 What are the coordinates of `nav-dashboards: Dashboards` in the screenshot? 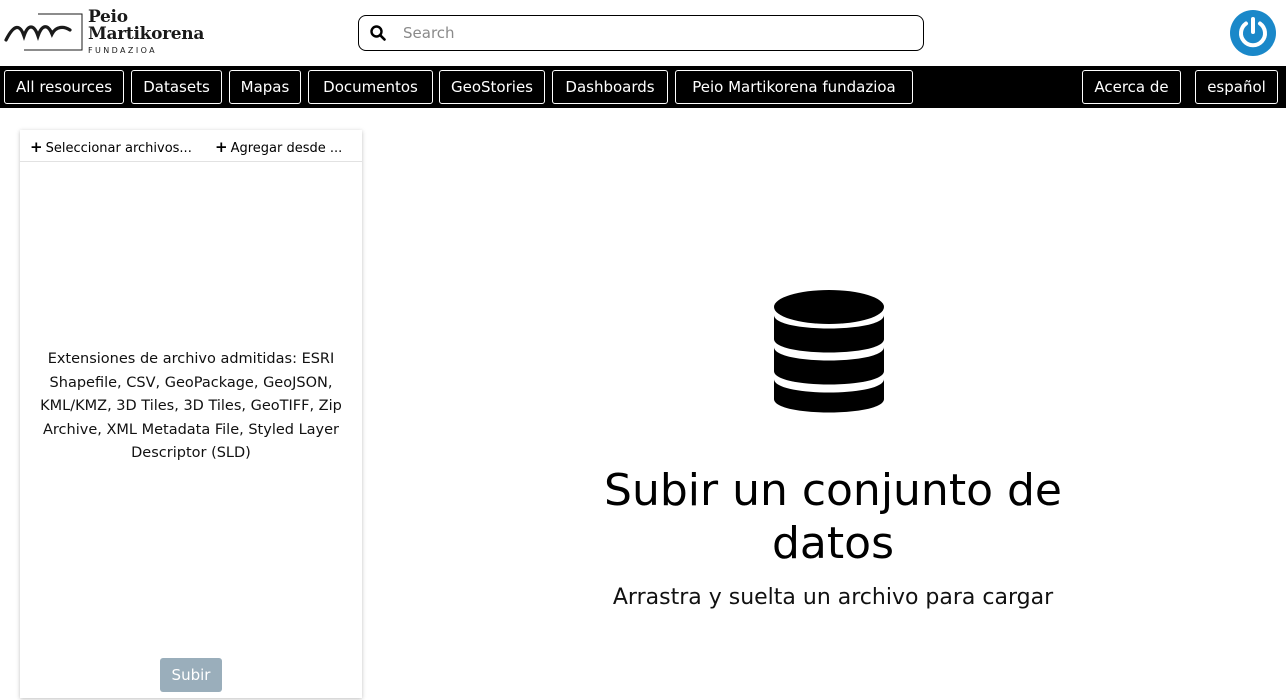 It's located at (610, 87).